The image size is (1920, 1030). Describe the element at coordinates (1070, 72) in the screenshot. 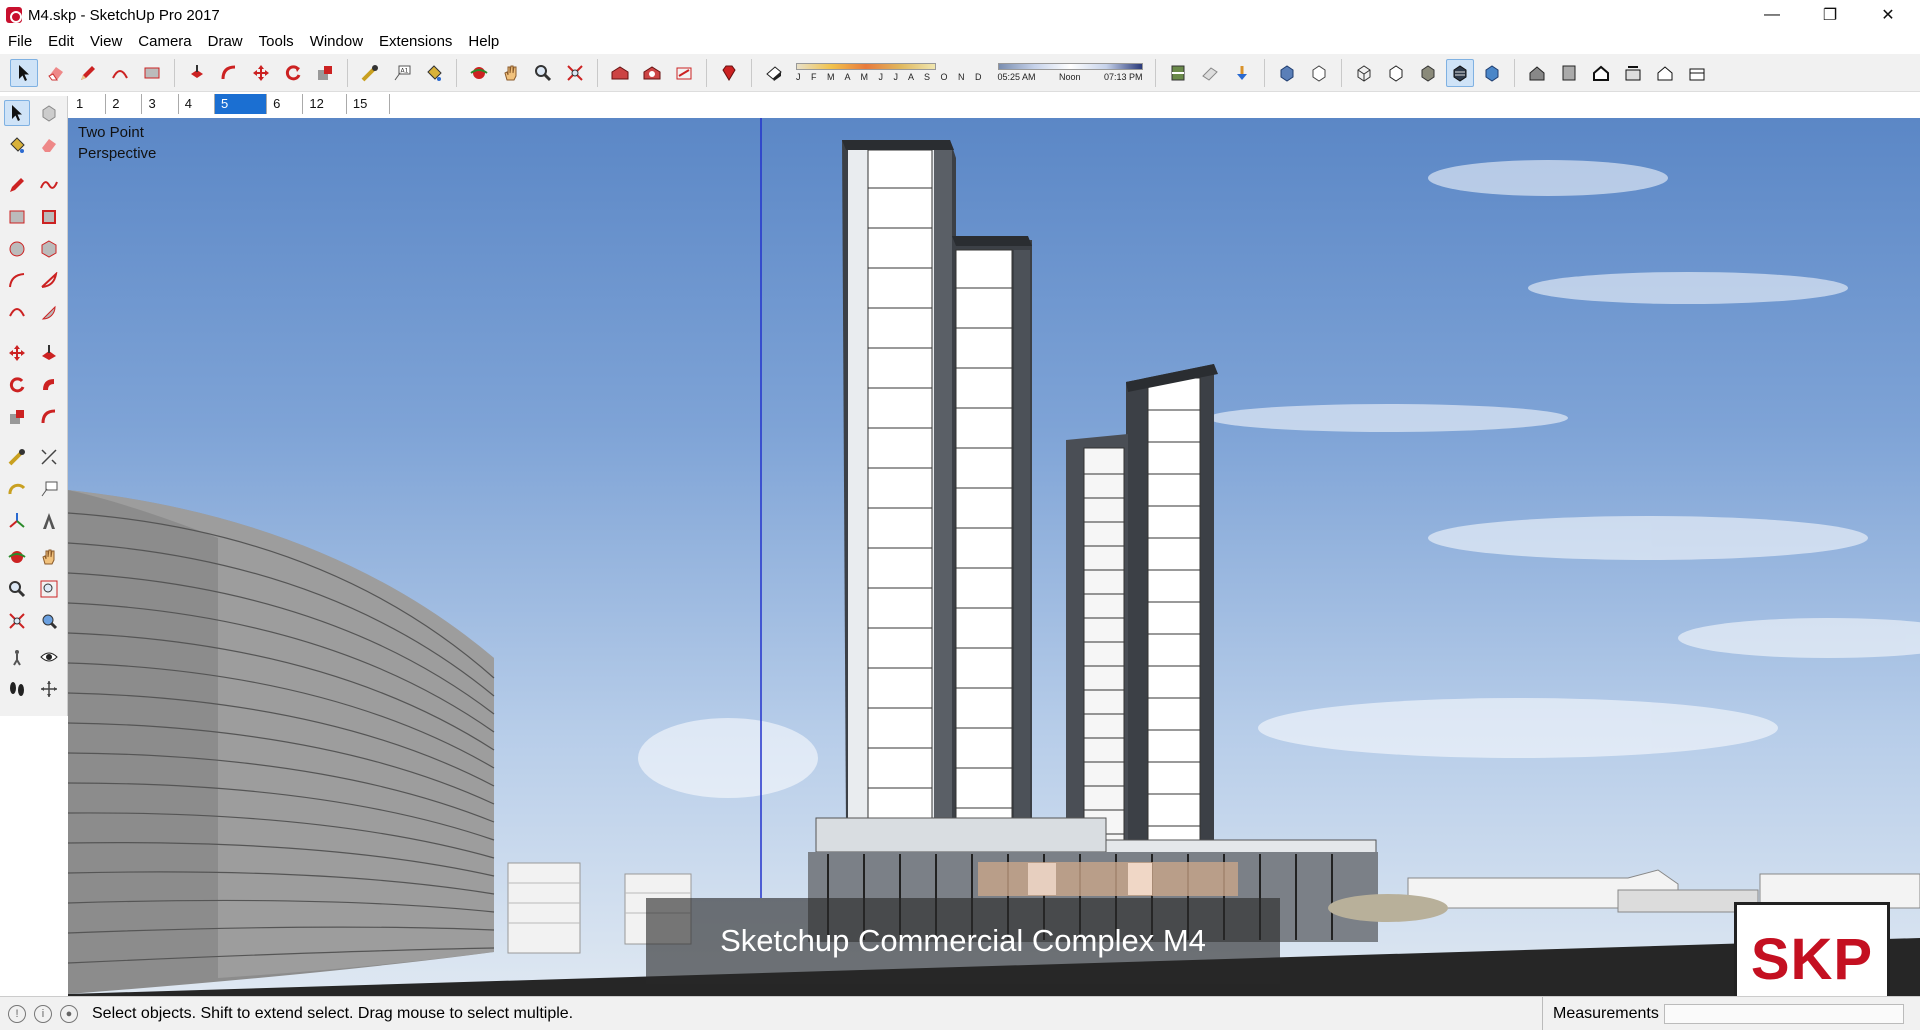

I see `shadow-time-slider: 05:25 AM Noon 07:13 PM` at that location.